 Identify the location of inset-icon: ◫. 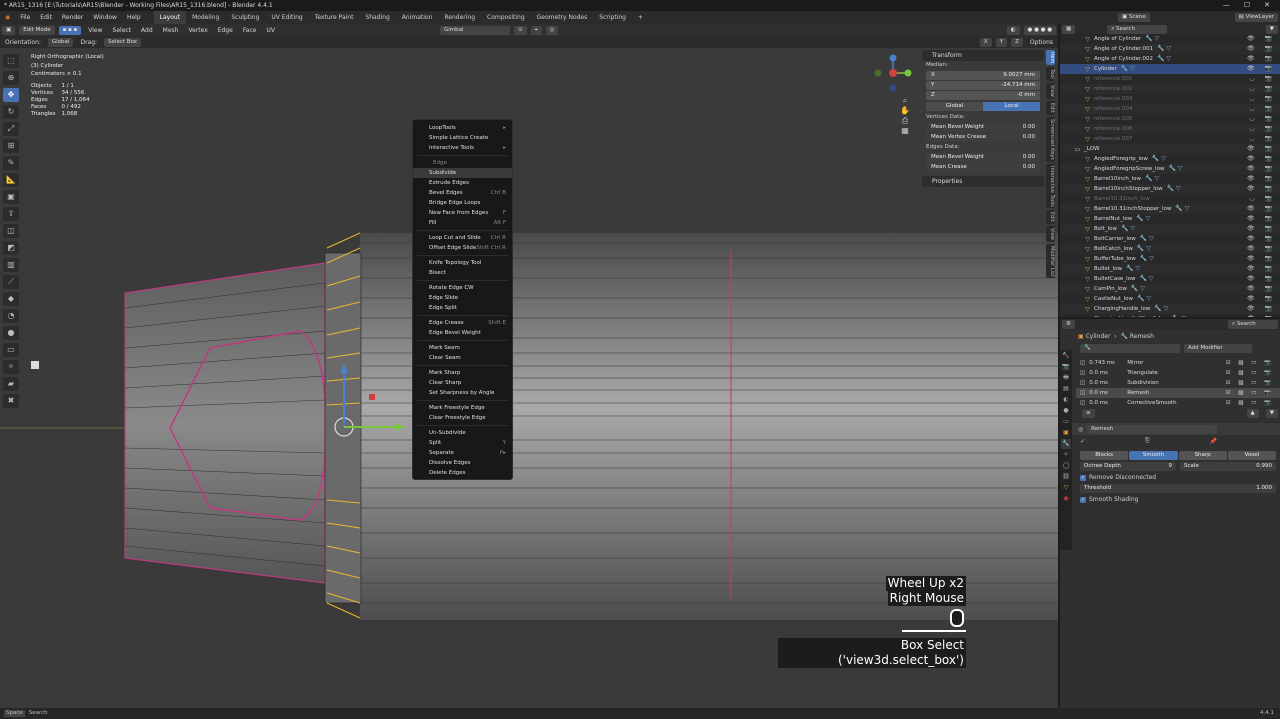
(11, 231).